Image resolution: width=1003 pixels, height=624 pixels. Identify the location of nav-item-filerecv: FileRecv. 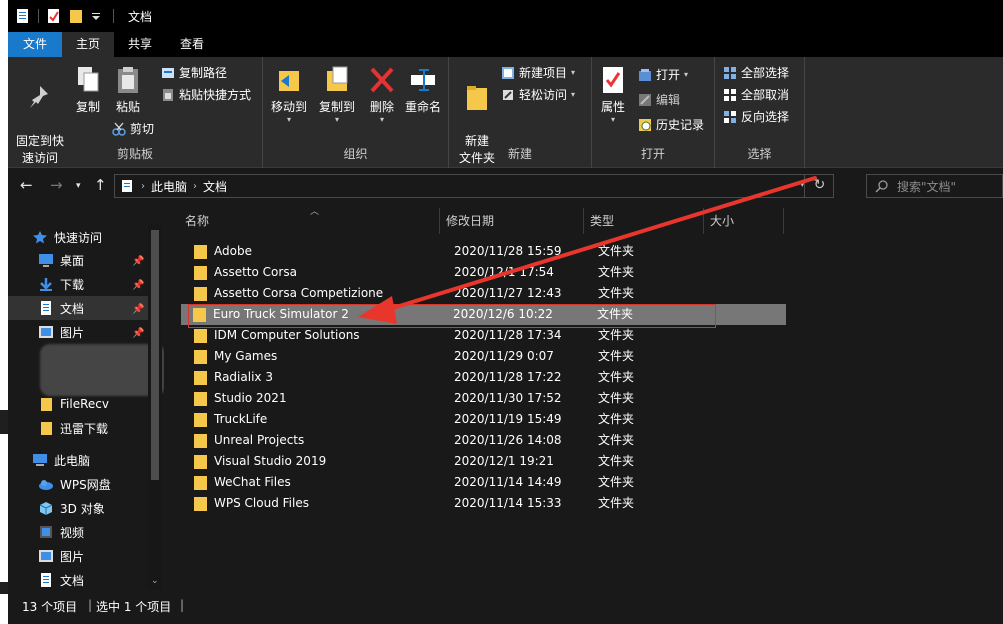
(101, 404).